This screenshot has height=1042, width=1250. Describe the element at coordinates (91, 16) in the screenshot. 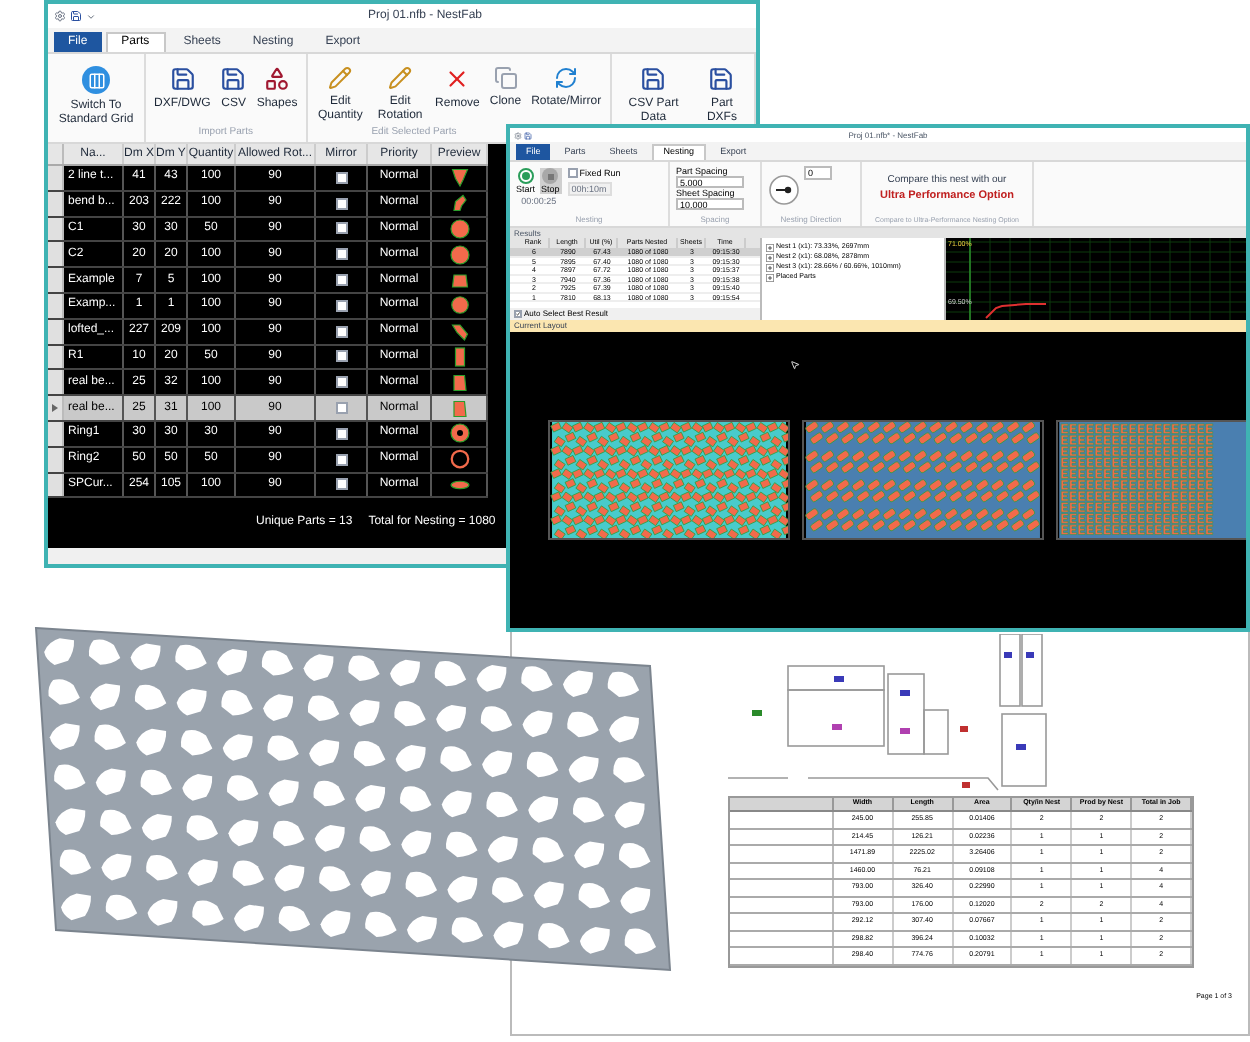

I see `caret-icon` at that location.